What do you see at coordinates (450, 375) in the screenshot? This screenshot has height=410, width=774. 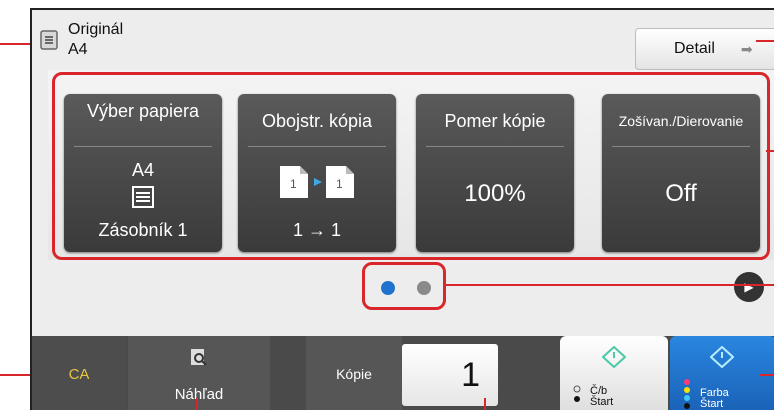 I see `copies-input: 1` at bounding box center [450, 375].